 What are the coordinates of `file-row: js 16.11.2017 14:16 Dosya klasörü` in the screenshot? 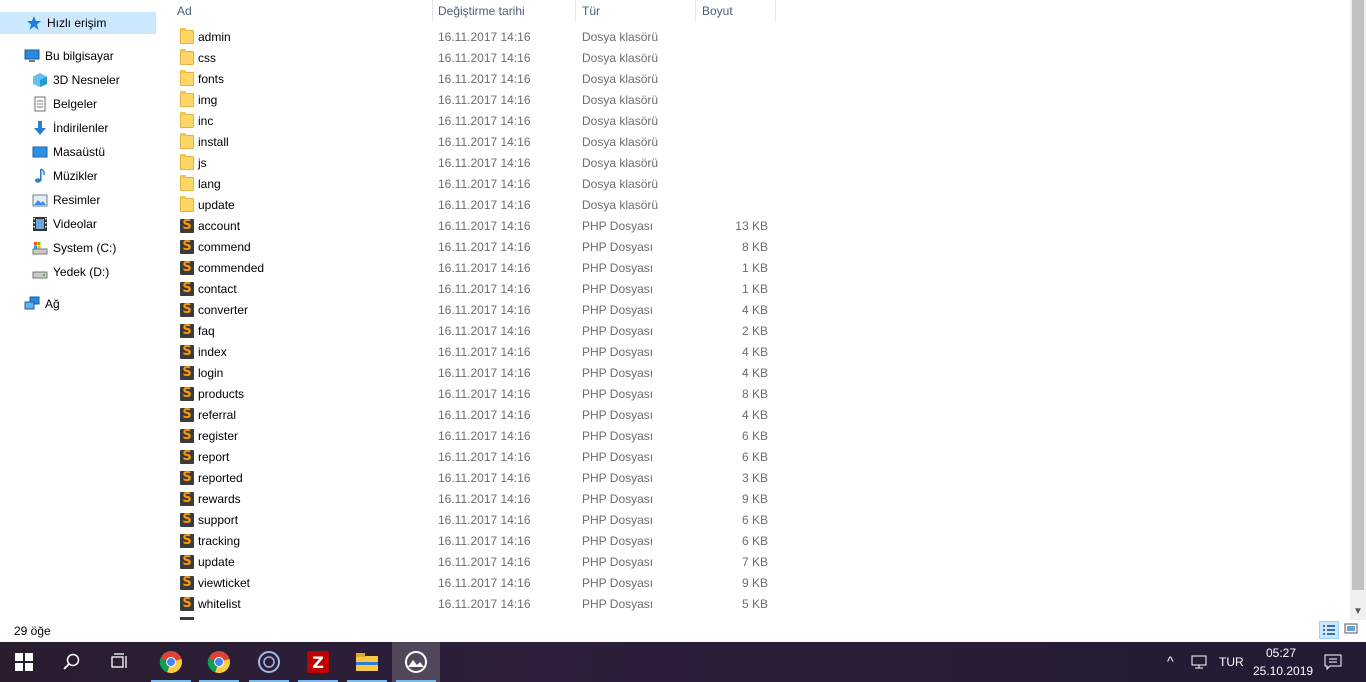 It's located at (474, 163).